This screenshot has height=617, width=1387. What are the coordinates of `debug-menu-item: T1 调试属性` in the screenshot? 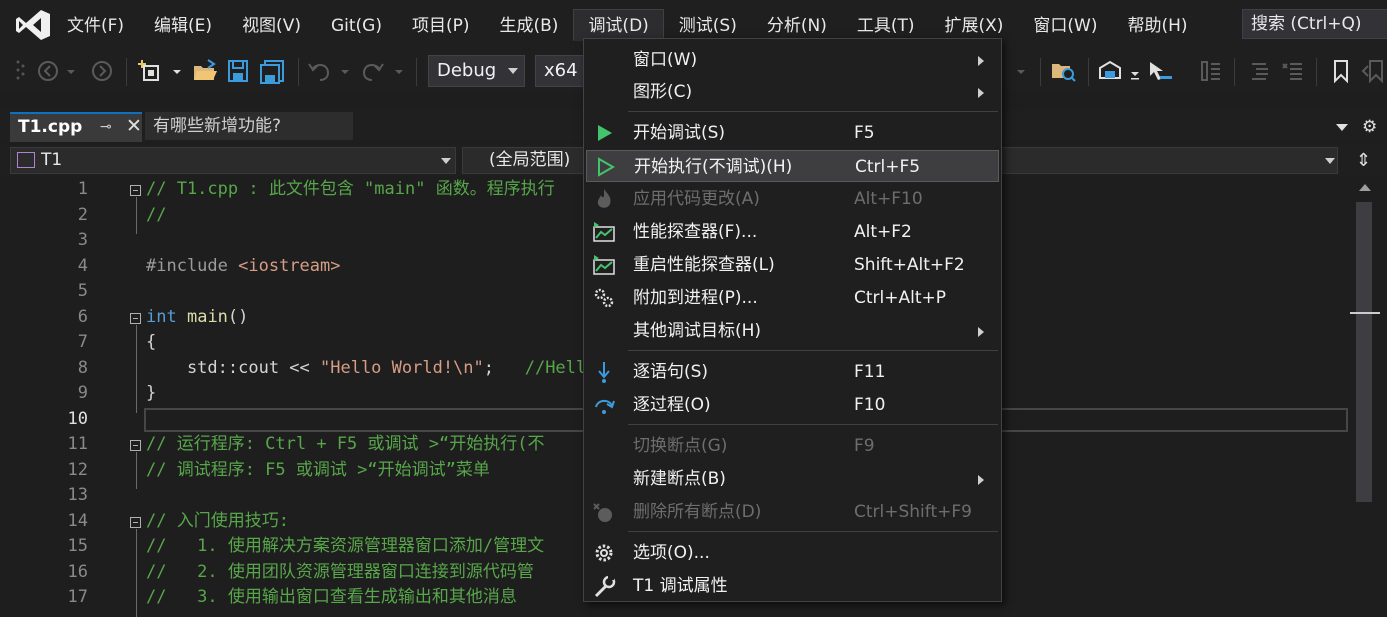 It's located at (792, 586).